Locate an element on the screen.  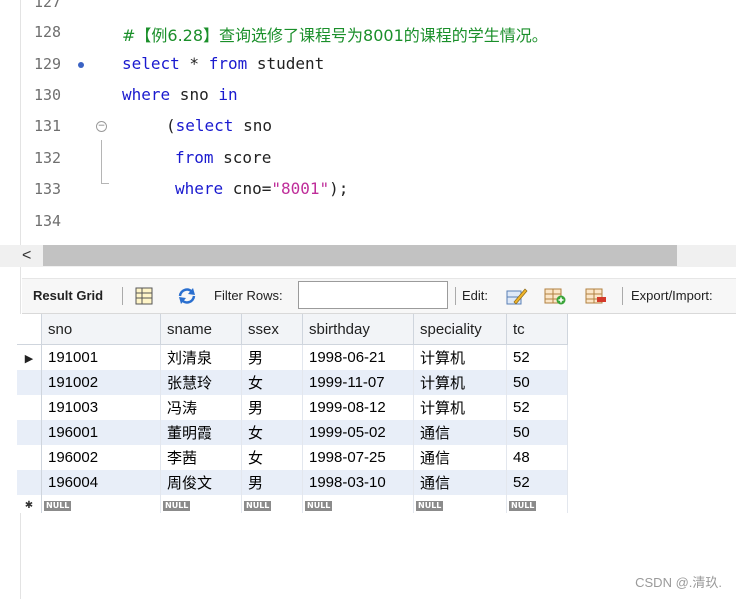
column-header-tc: tc is located at coordinates (537, 329).